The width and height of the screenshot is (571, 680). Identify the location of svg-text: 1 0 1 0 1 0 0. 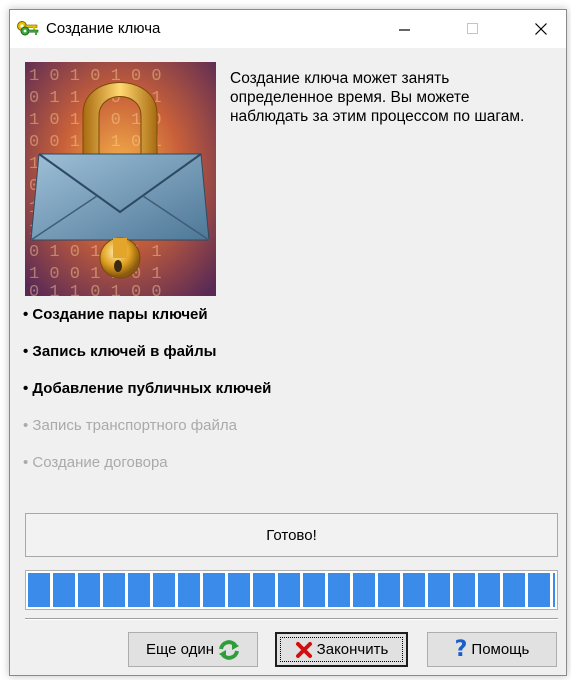
(95, 76).